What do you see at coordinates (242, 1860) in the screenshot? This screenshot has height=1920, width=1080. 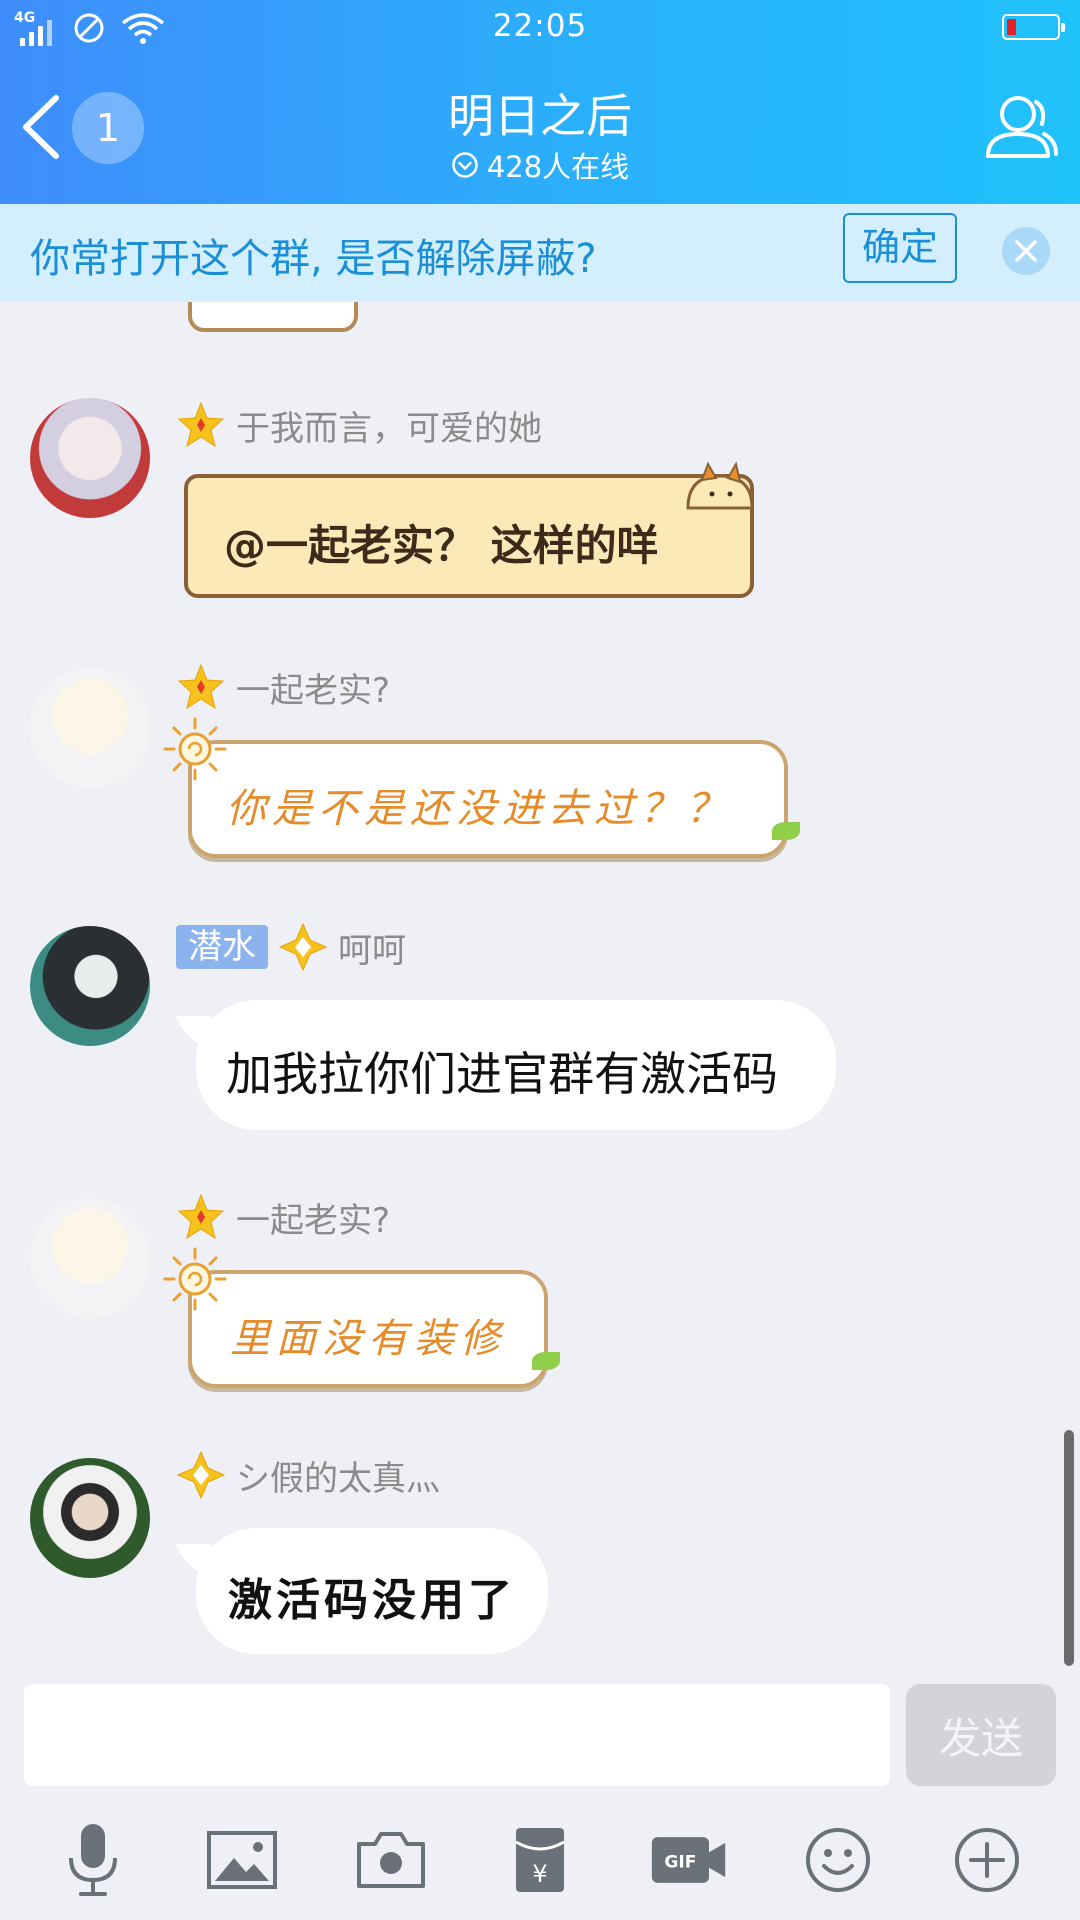 I see `image-icon` at bounding box center [242, 1860].